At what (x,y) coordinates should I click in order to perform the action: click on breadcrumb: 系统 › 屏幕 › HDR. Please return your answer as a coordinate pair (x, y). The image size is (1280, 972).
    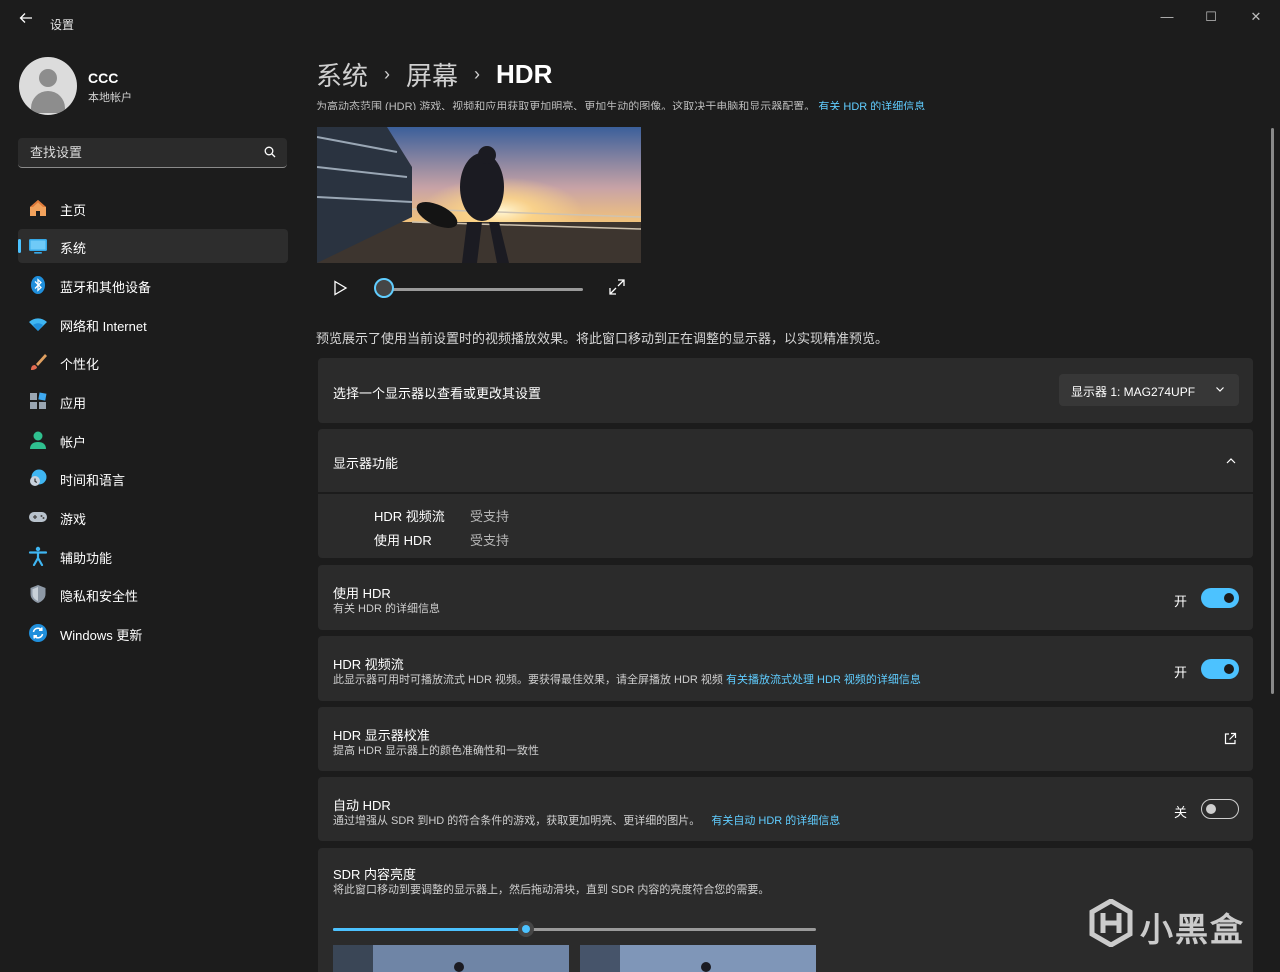
    Looking at the image, I should click on (434, 74).